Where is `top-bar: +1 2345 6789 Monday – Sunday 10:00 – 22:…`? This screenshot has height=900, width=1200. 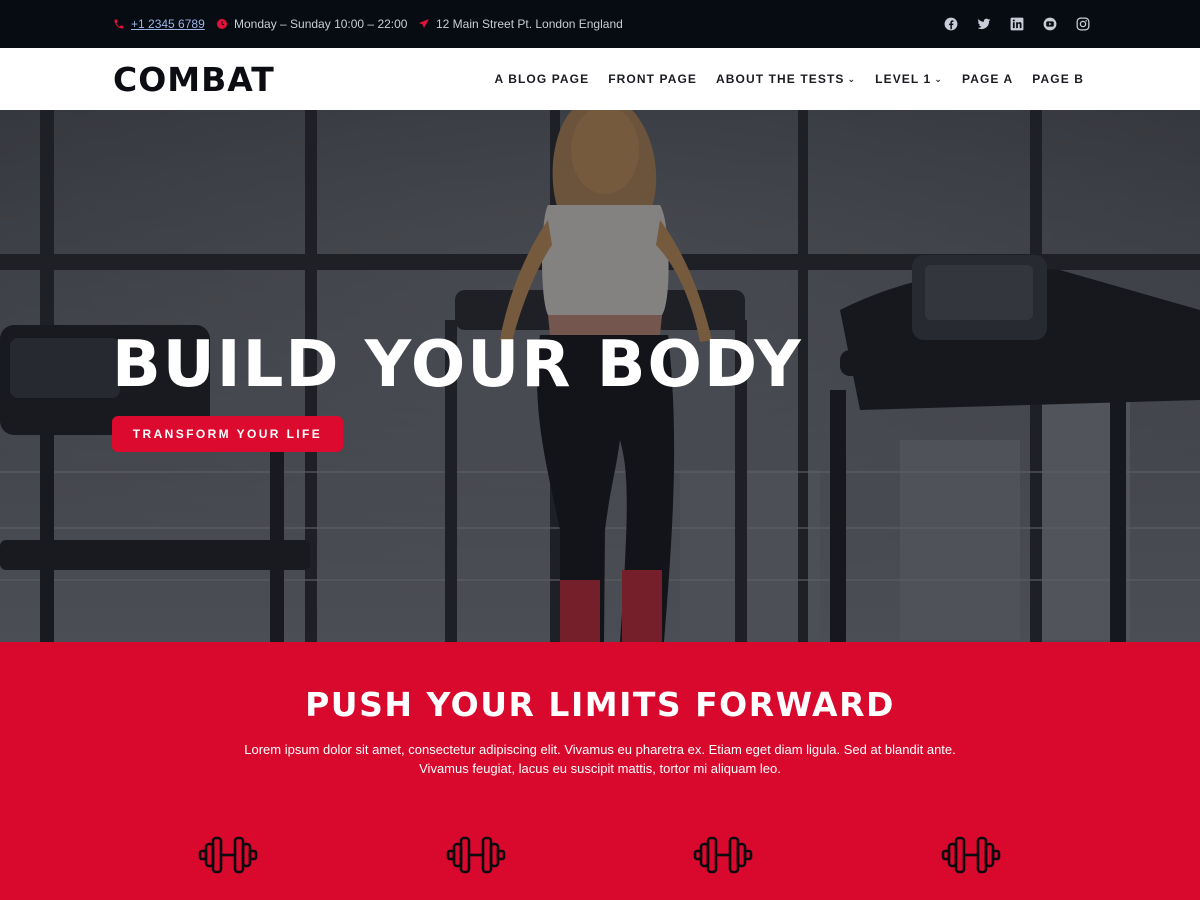
top-bar: +1 2345 6789 Monday – Sunday 10:00 – 22:… is located at coordinates (600, 24).